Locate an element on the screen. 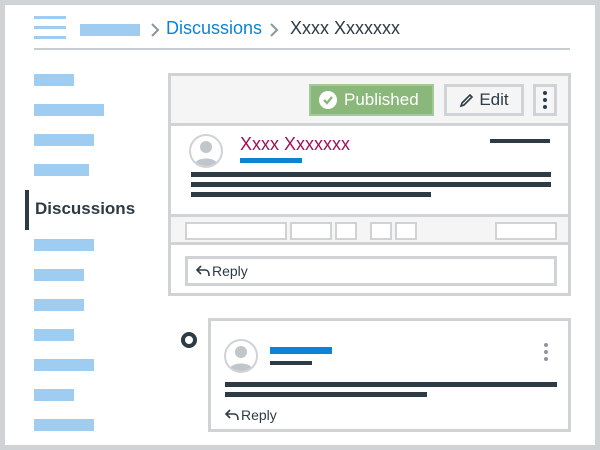 Image resolution: width=600 pixels, height=450 pixels. published-status-button: Published is located at coordinates (371, 100).